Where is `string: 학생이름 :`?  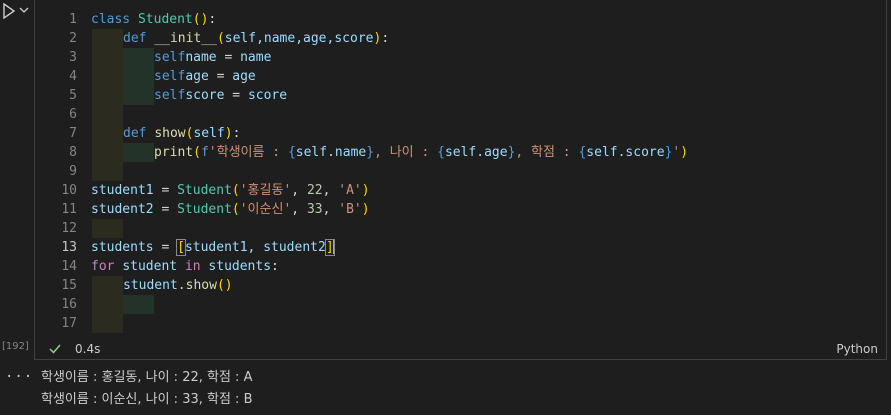
string: 학생이름 : is located at coordinates (252, 152).